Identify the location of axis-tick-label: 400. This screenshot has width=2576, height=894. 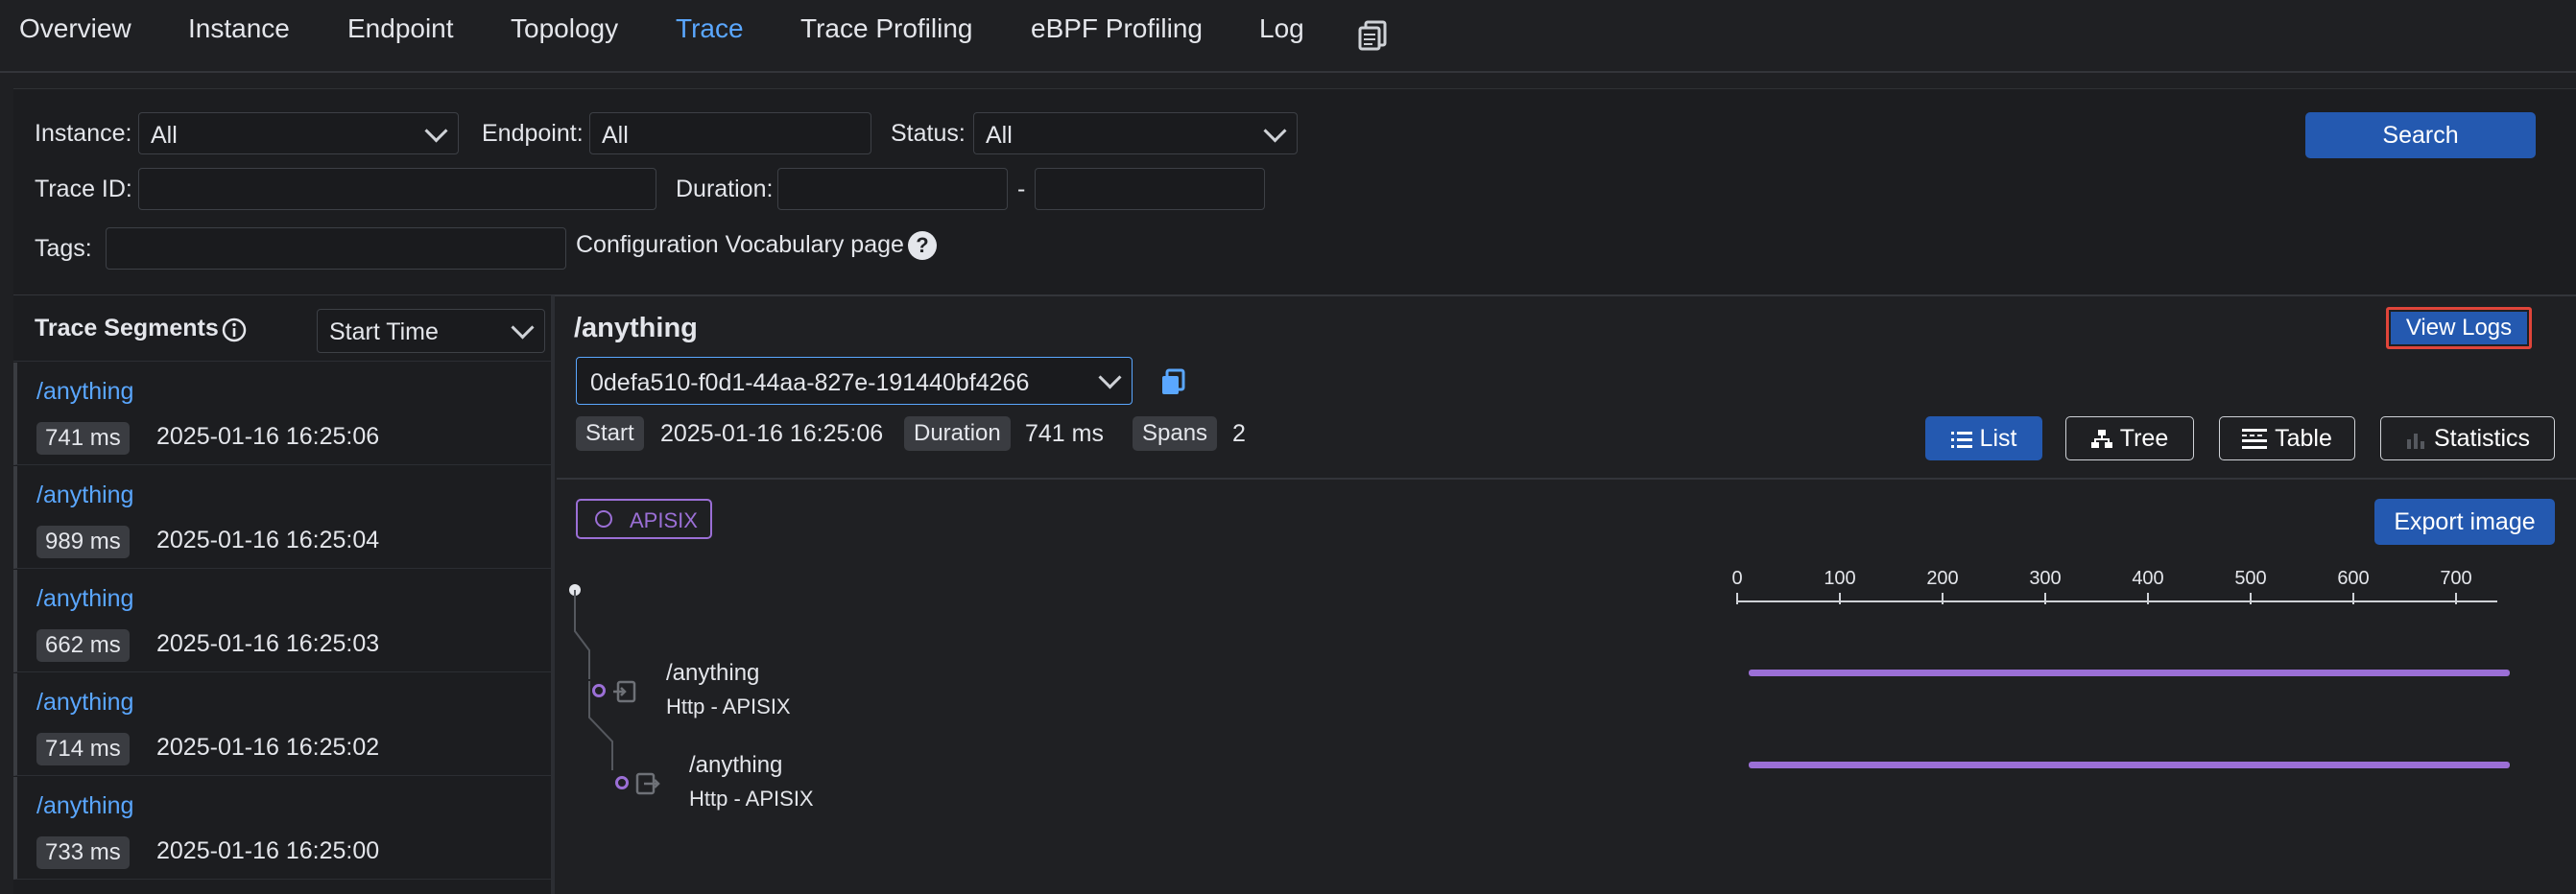
(2148, 578).